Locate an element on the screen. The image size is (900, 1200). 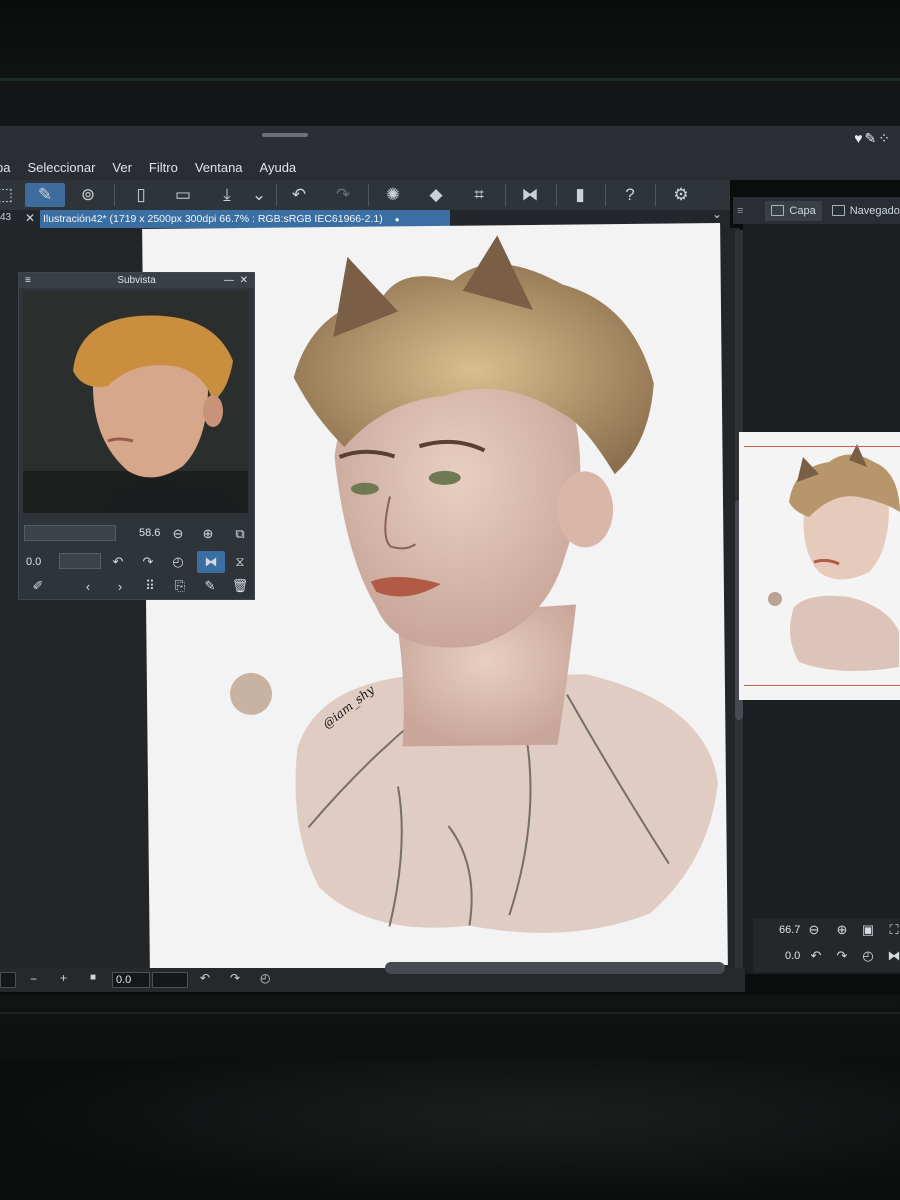
menu-filtro: Filtro is located at coordinates (163, 167).